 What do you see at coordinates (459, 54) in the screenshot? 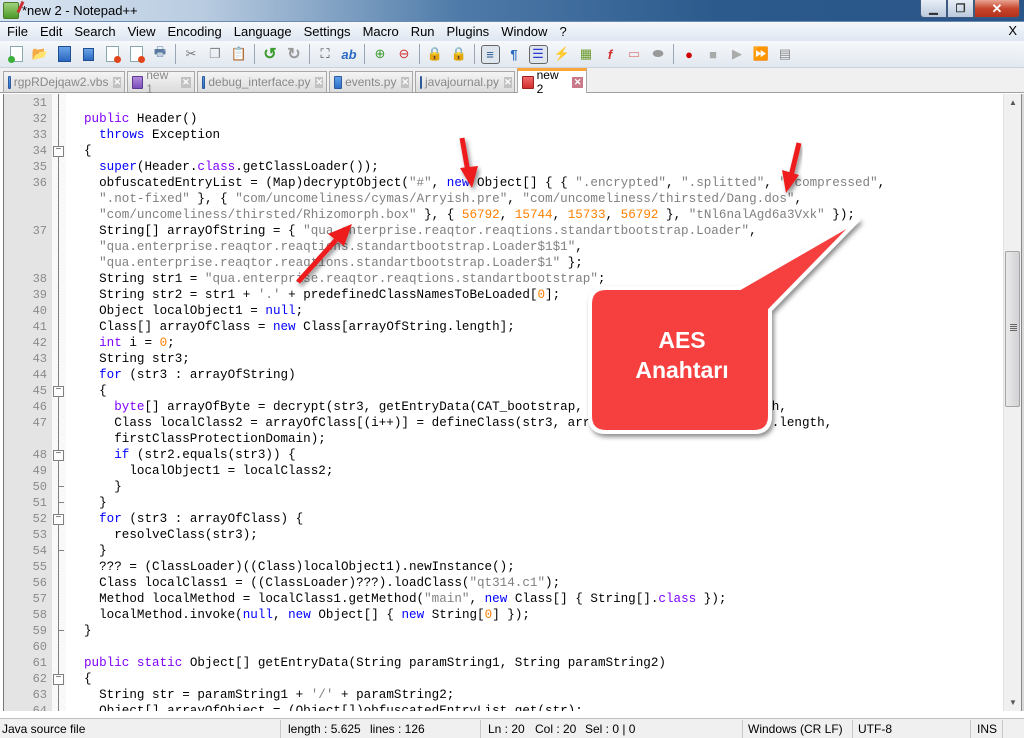
I see `sync-horizontal-button: 🔒` at bounding box center [459, 54].